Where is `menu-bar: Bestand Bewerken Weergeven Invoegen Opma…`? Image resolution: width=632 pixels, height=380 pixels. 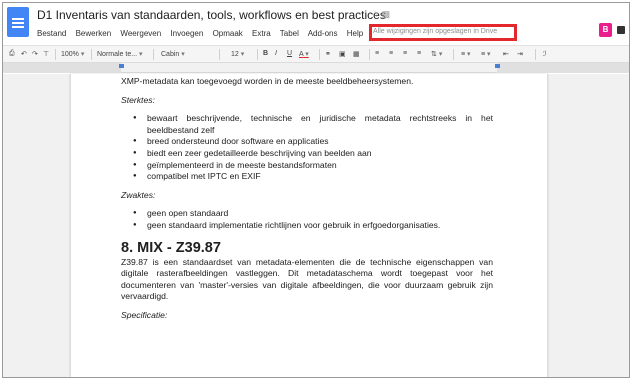
menu-bar: Bestand Bewerken Weergeven Invoegen Opma… is located at coordinates (203, 33).